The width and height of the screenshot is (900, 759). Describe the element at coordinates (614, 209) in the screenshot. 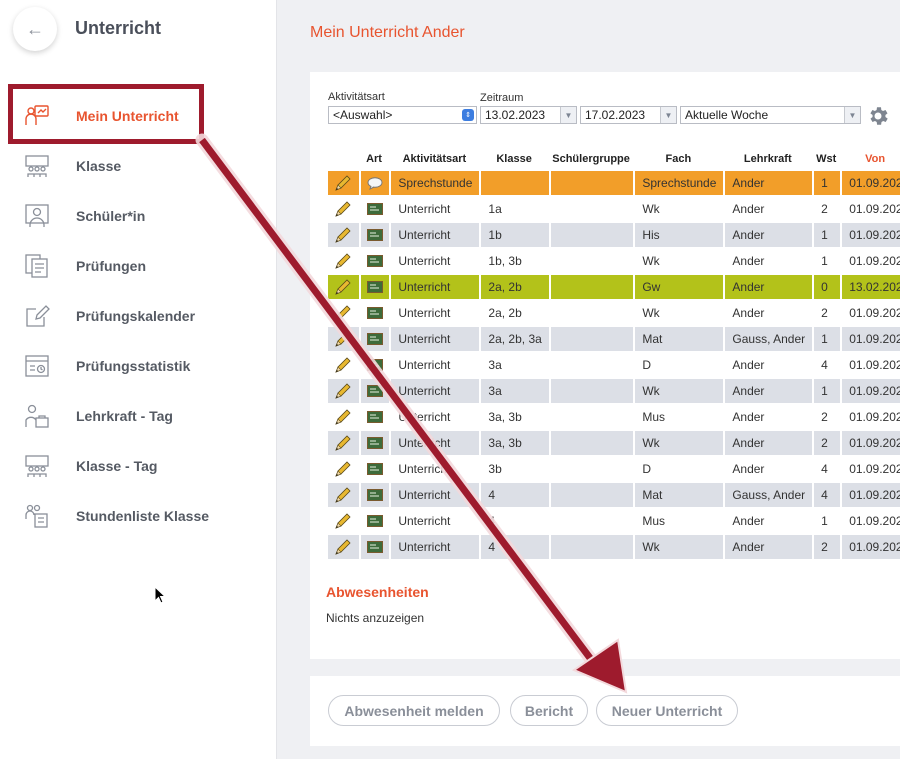

I see `table-row: Unterricht 1a Wk Ander 2 01.09.202` at that location.